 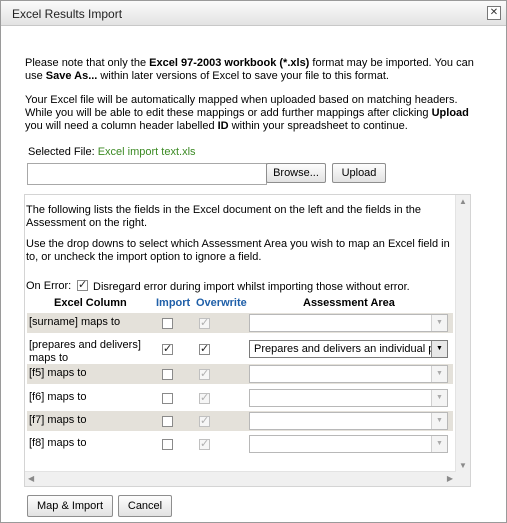 What do you see at coordinates (253, 13) in the screenshot?
I see `dialog-titlebar: Excel Results Import ✕` at bounding box center [253, 13].